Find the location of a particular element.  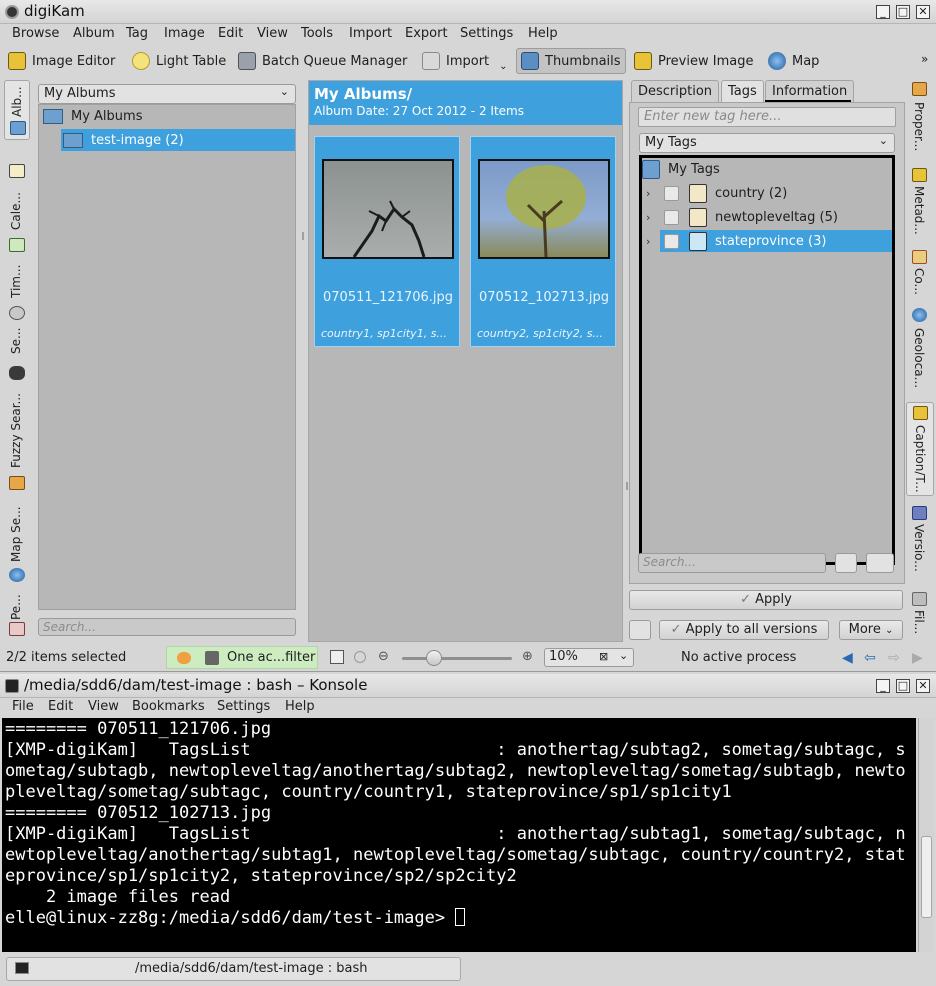

import-button: Import ⌄ is located at coordinates (465, 61).